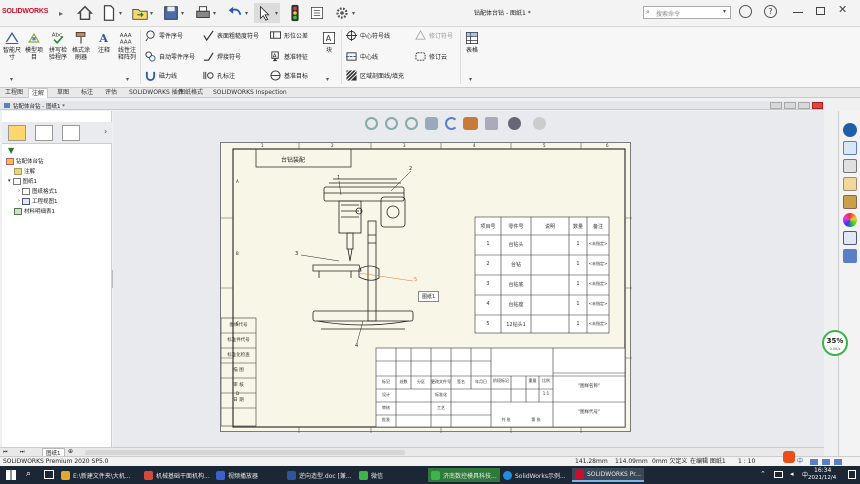 Image resolution: width=860 pixels, height=484 pixels. What do you see at coordinates (38, 201) in the screenshot?
I see `tree-item-drawing-view: › 工程视图1` at bounding box center [38, 201].